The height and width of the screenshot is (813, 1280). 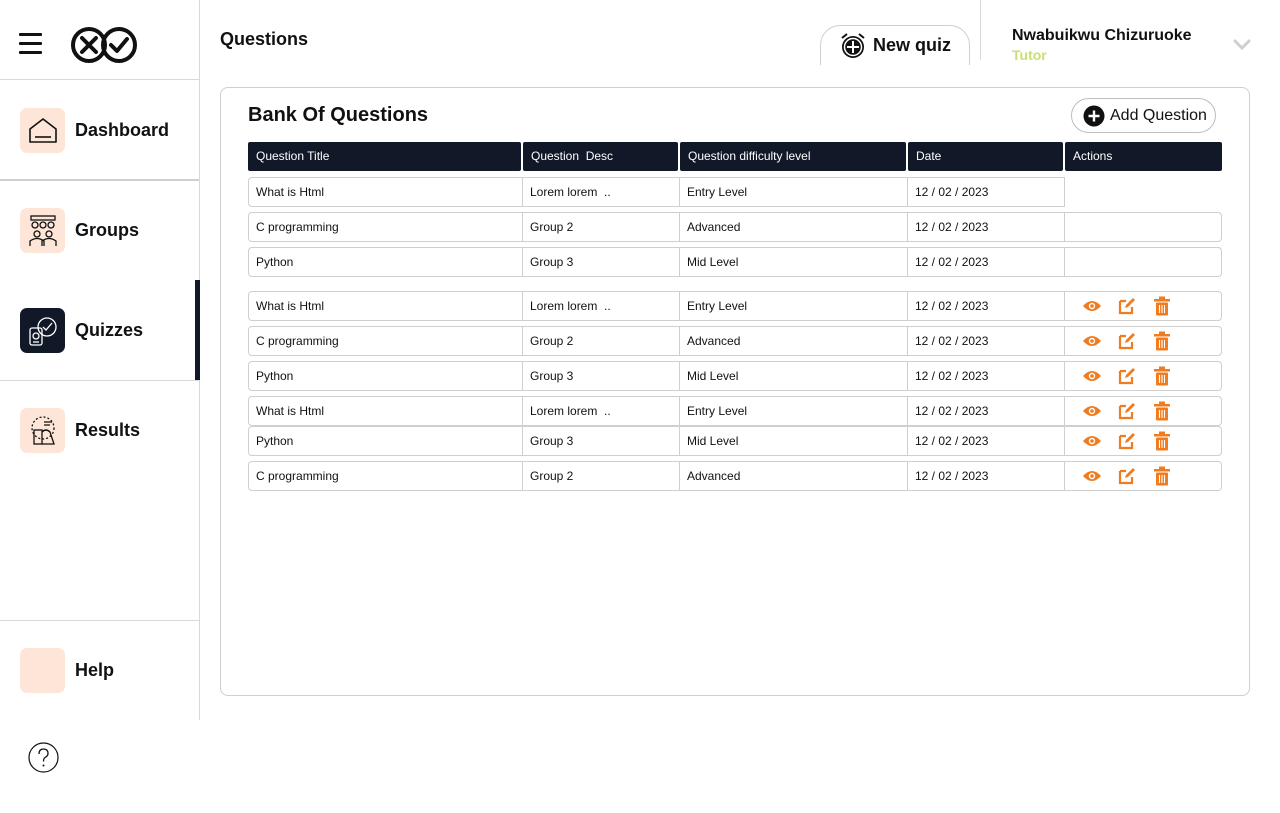 I want to click on sidebar-item-groups: Groups, so click(x=99, y=230).